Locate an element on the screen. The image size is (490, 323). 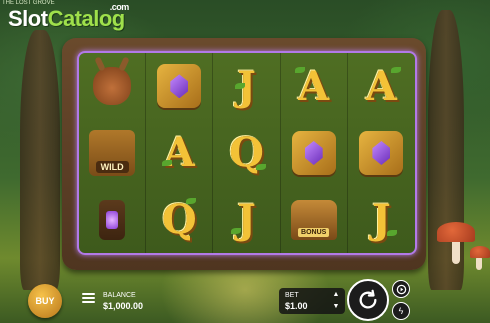
bonus-chest-symbol: BONUS is located at coordinates (313, 219).